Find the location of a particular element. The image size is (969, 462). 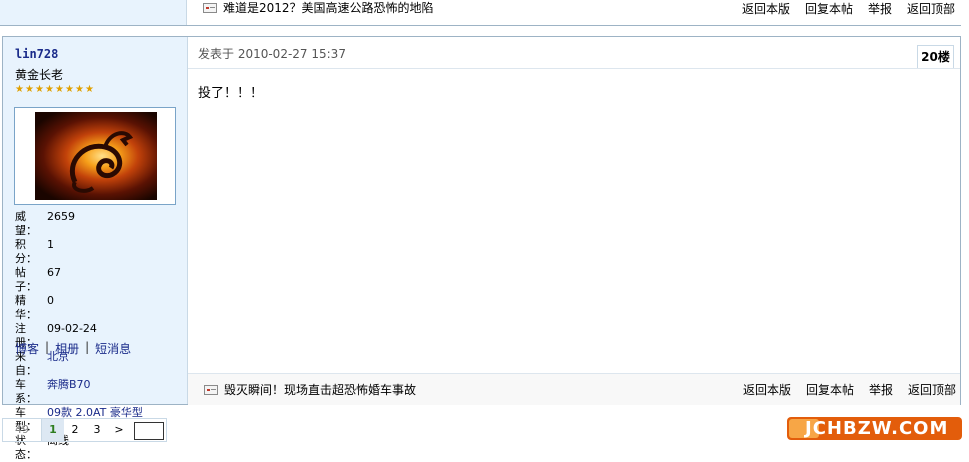

previous-post-actions: 返回本版 回复本帖 举报 返回顶部 is located at coordinates (848, 8).